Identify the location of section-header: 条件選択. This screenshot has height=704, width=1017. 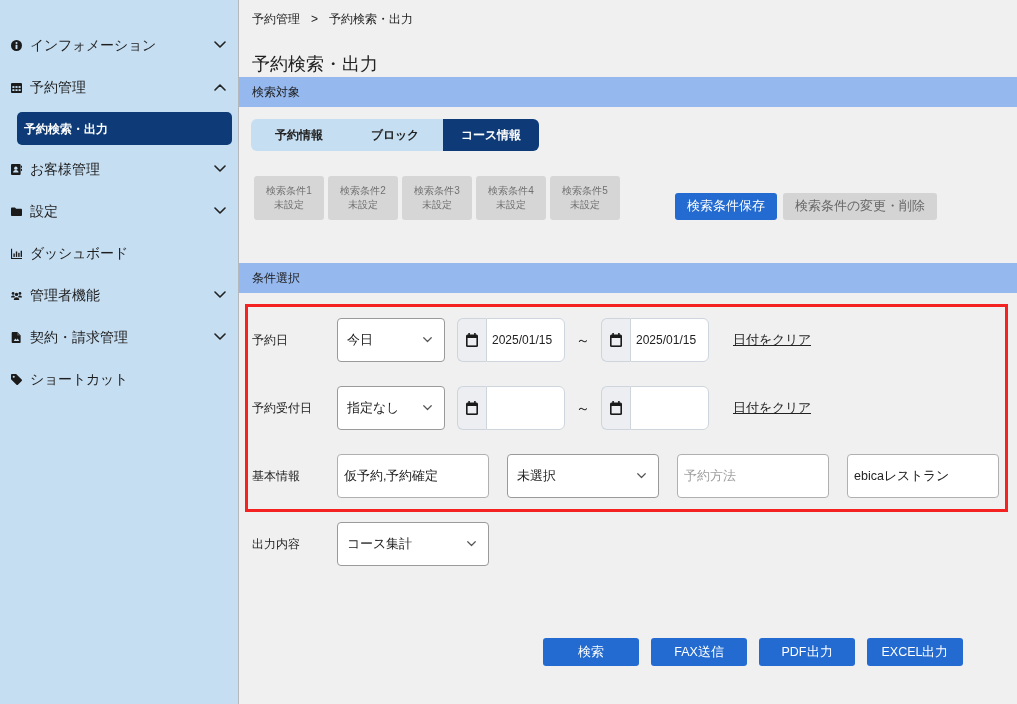
(628, 278).